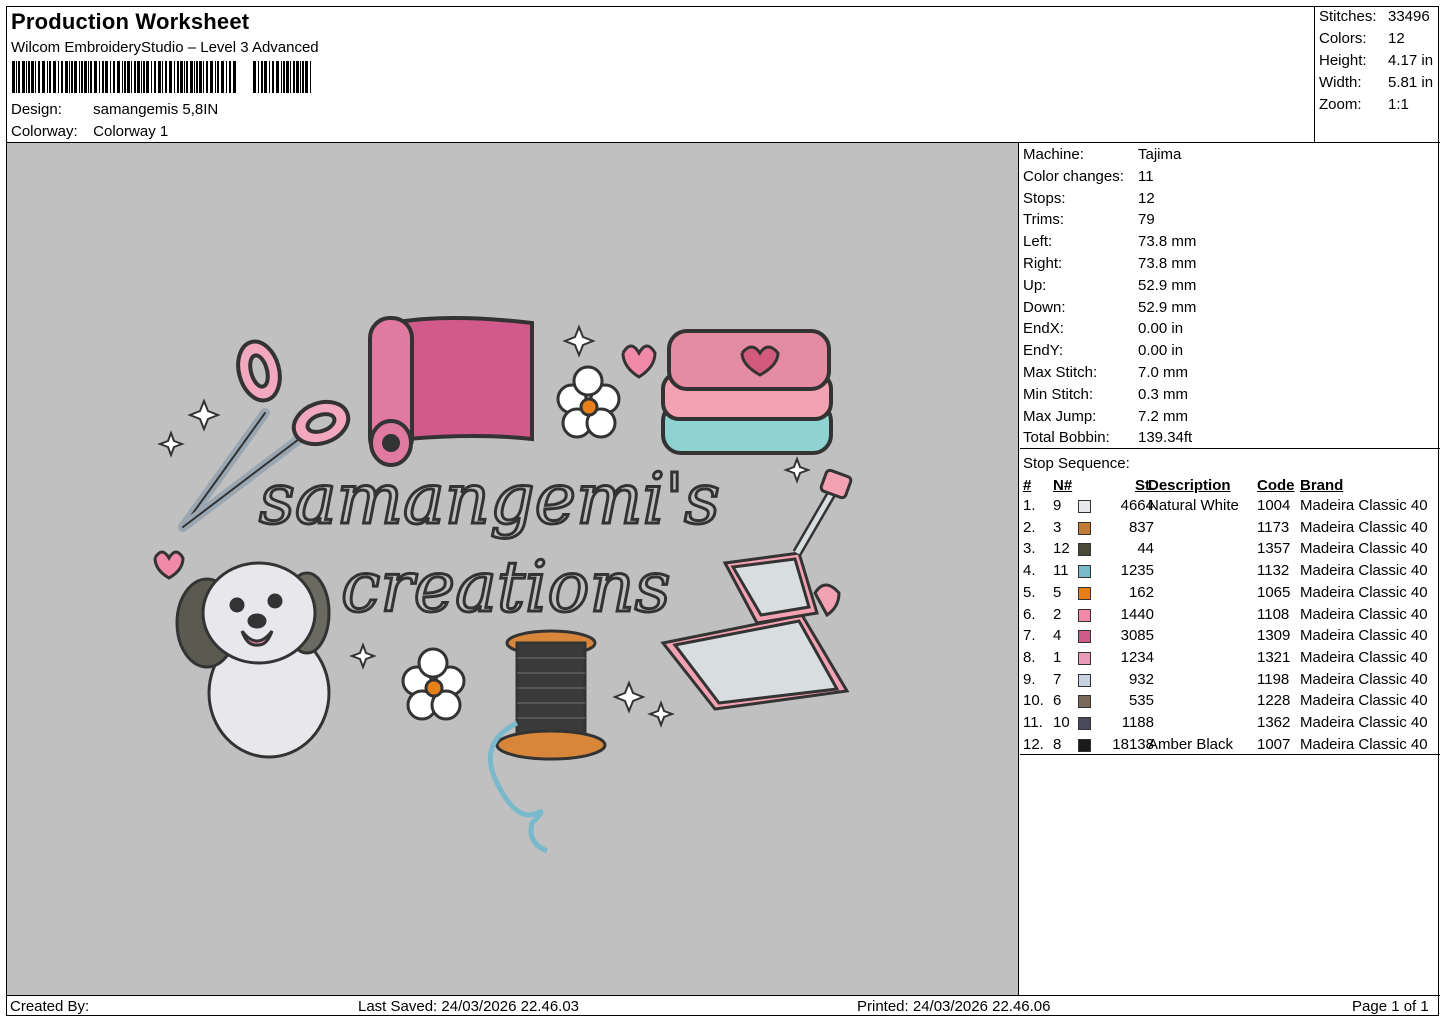  Describe the element at coordinates (1137, 571) in the screenshot. I see `stitch-count: 1235` at that location.